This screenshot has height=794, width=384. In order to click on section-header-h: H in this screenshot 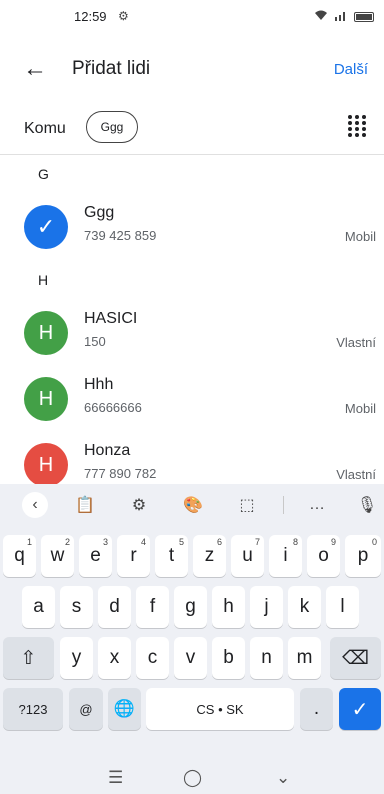, I will do `click(43, 280)`.